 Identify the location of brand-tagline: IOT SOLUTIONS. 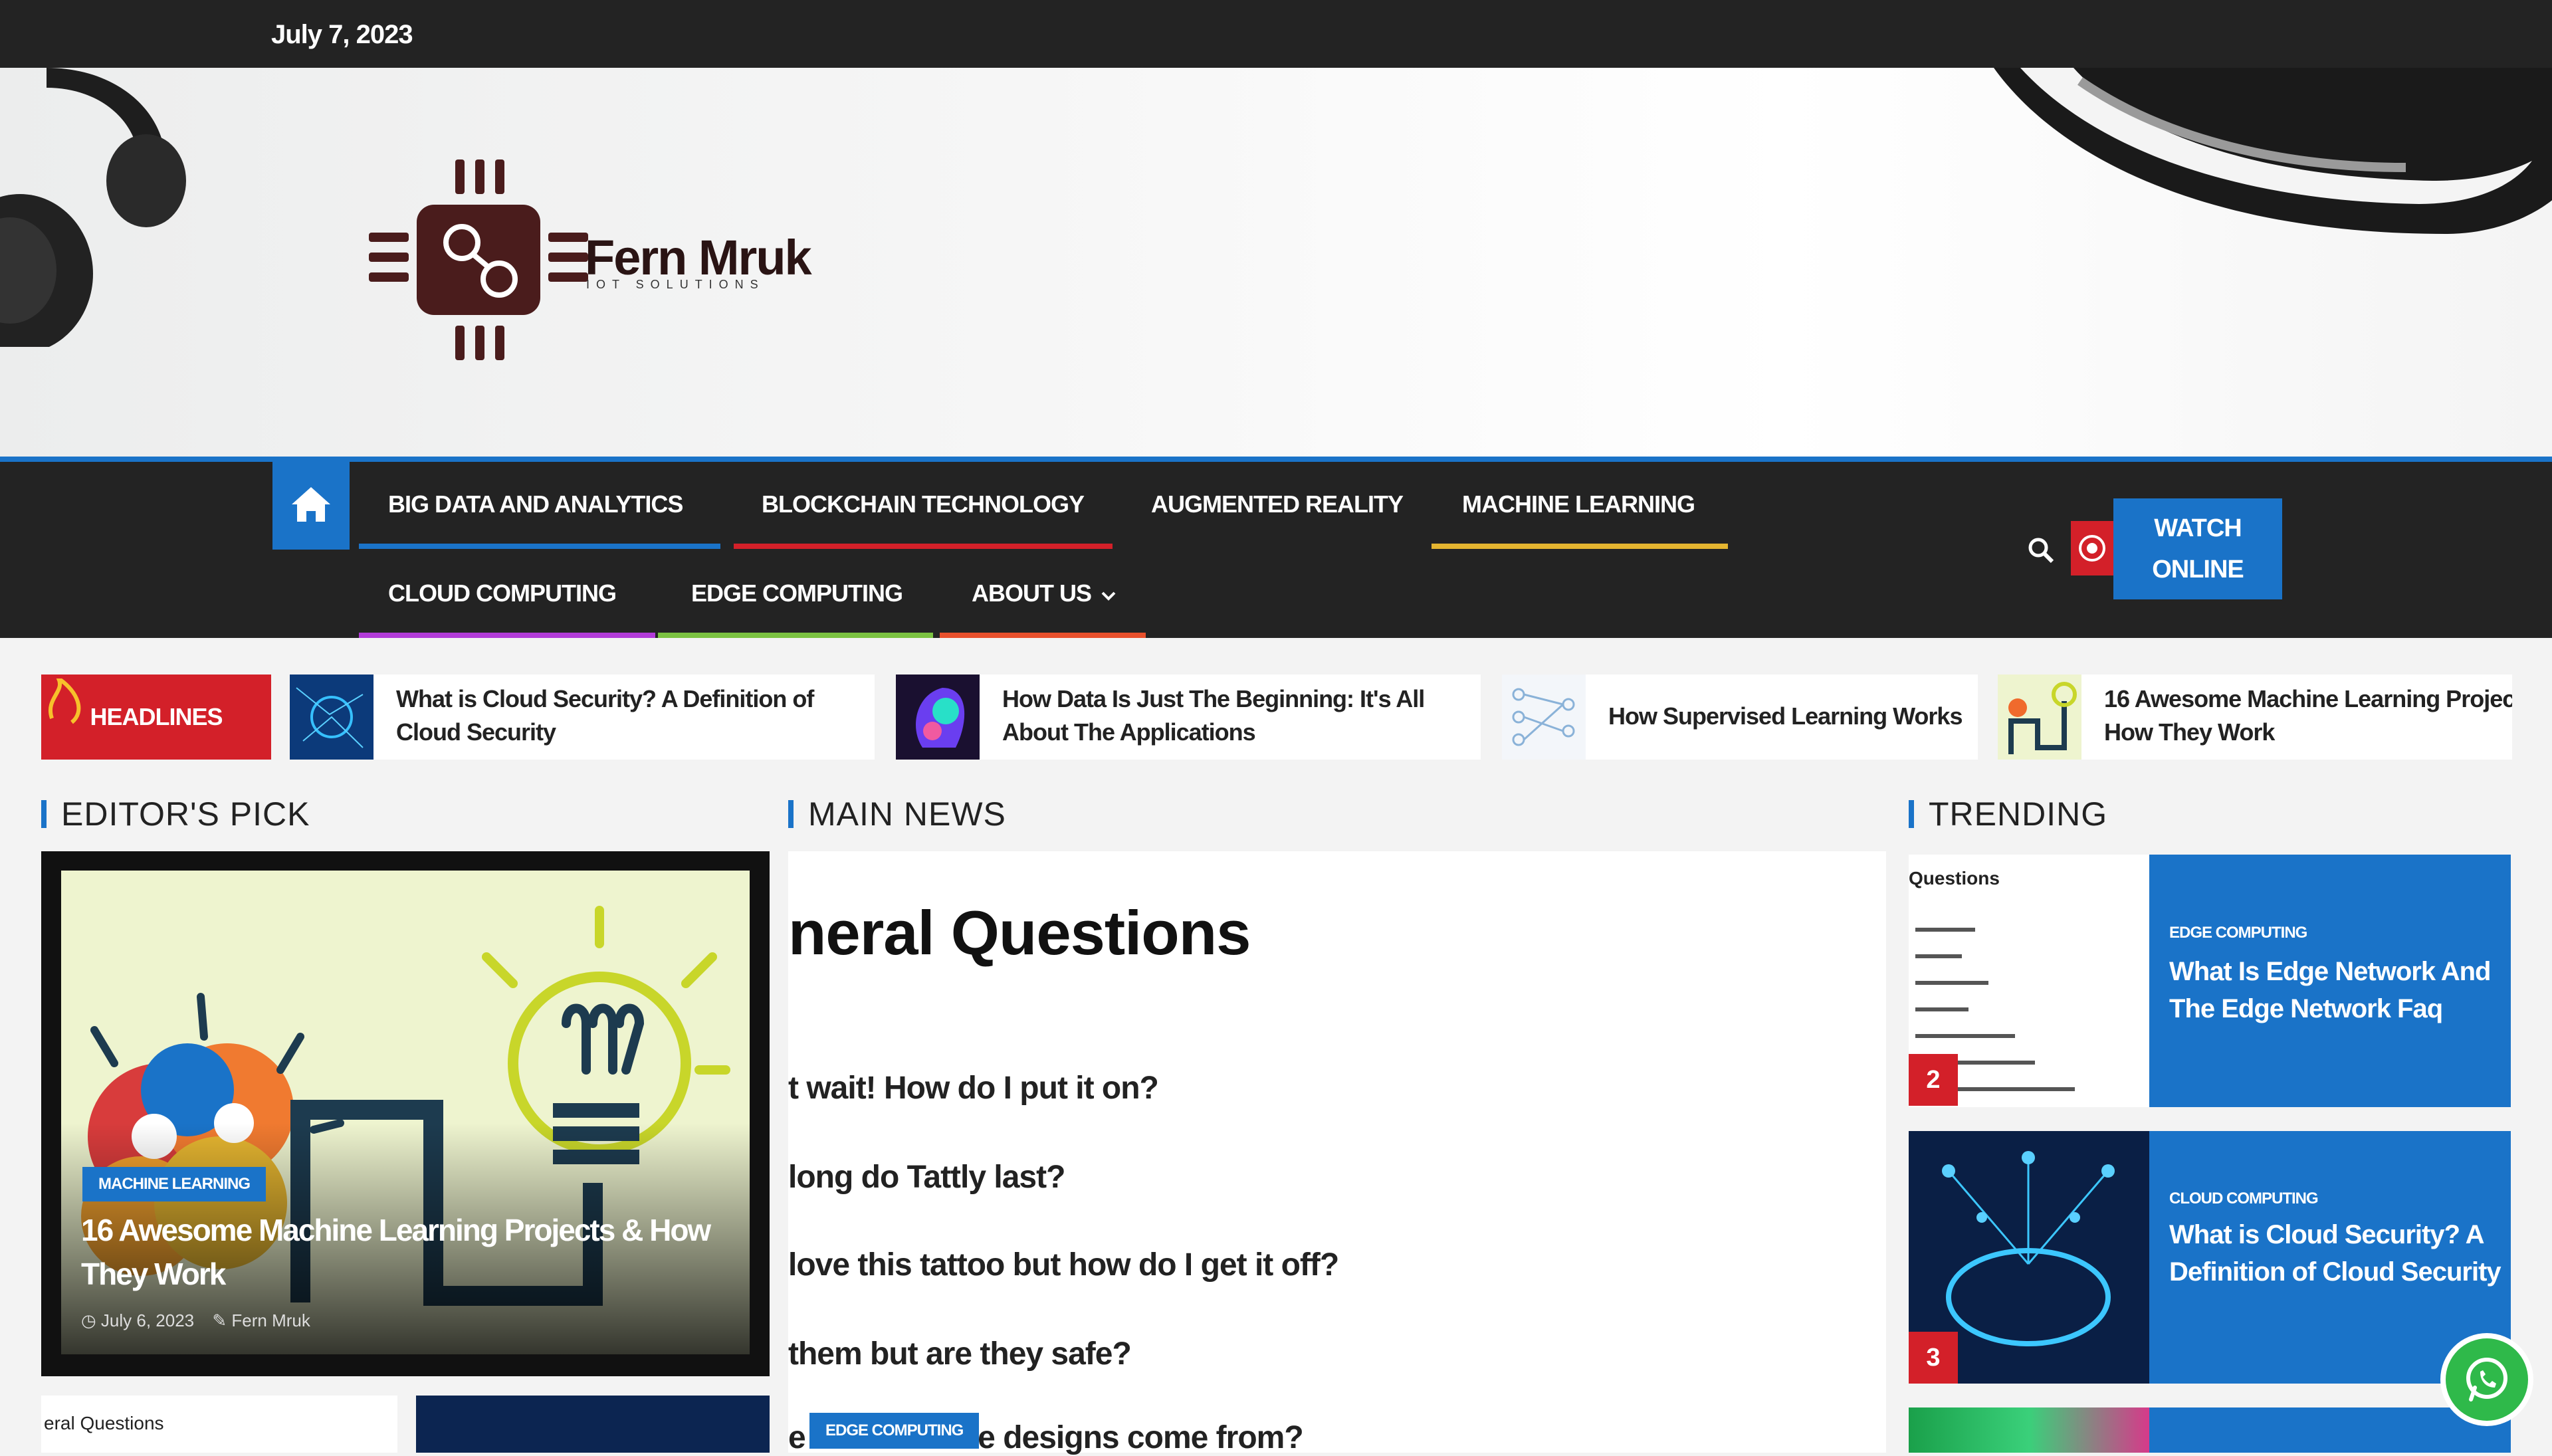
(675, 284).